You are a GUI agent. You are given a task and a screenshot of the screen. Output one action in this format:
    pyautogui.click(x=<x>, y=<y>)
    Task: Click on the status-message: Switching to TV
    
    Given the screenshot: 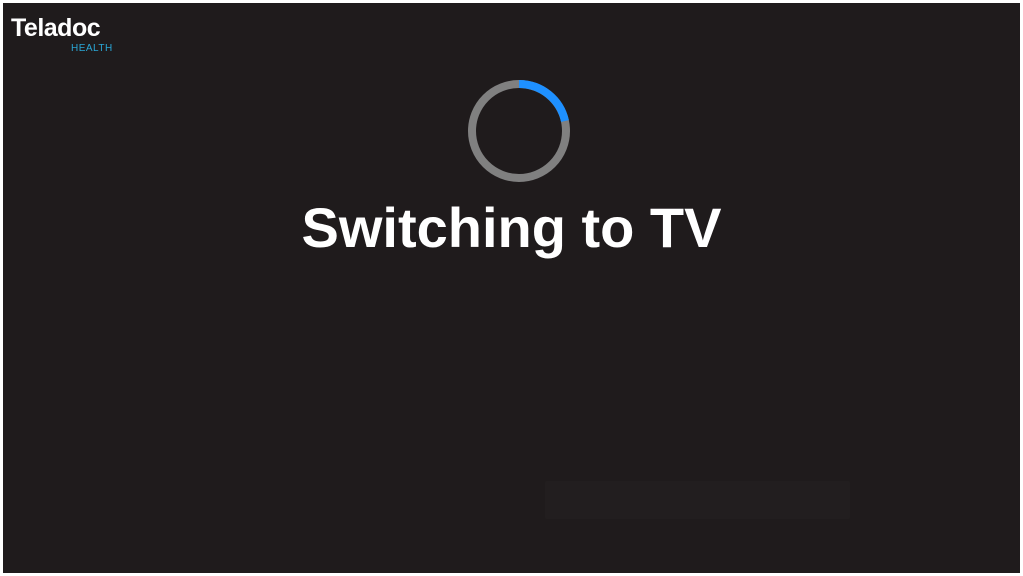 What is the action you would take?
    pyautogui.click(x=511, y=227)
    